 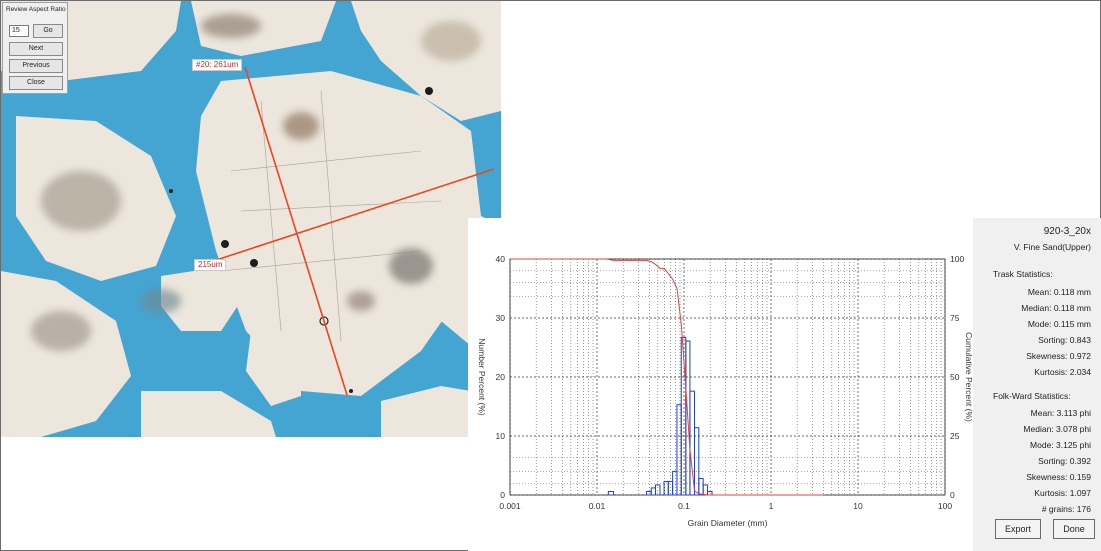 I want to click on y2-tick-label: 50, so click(x=955, y=377).